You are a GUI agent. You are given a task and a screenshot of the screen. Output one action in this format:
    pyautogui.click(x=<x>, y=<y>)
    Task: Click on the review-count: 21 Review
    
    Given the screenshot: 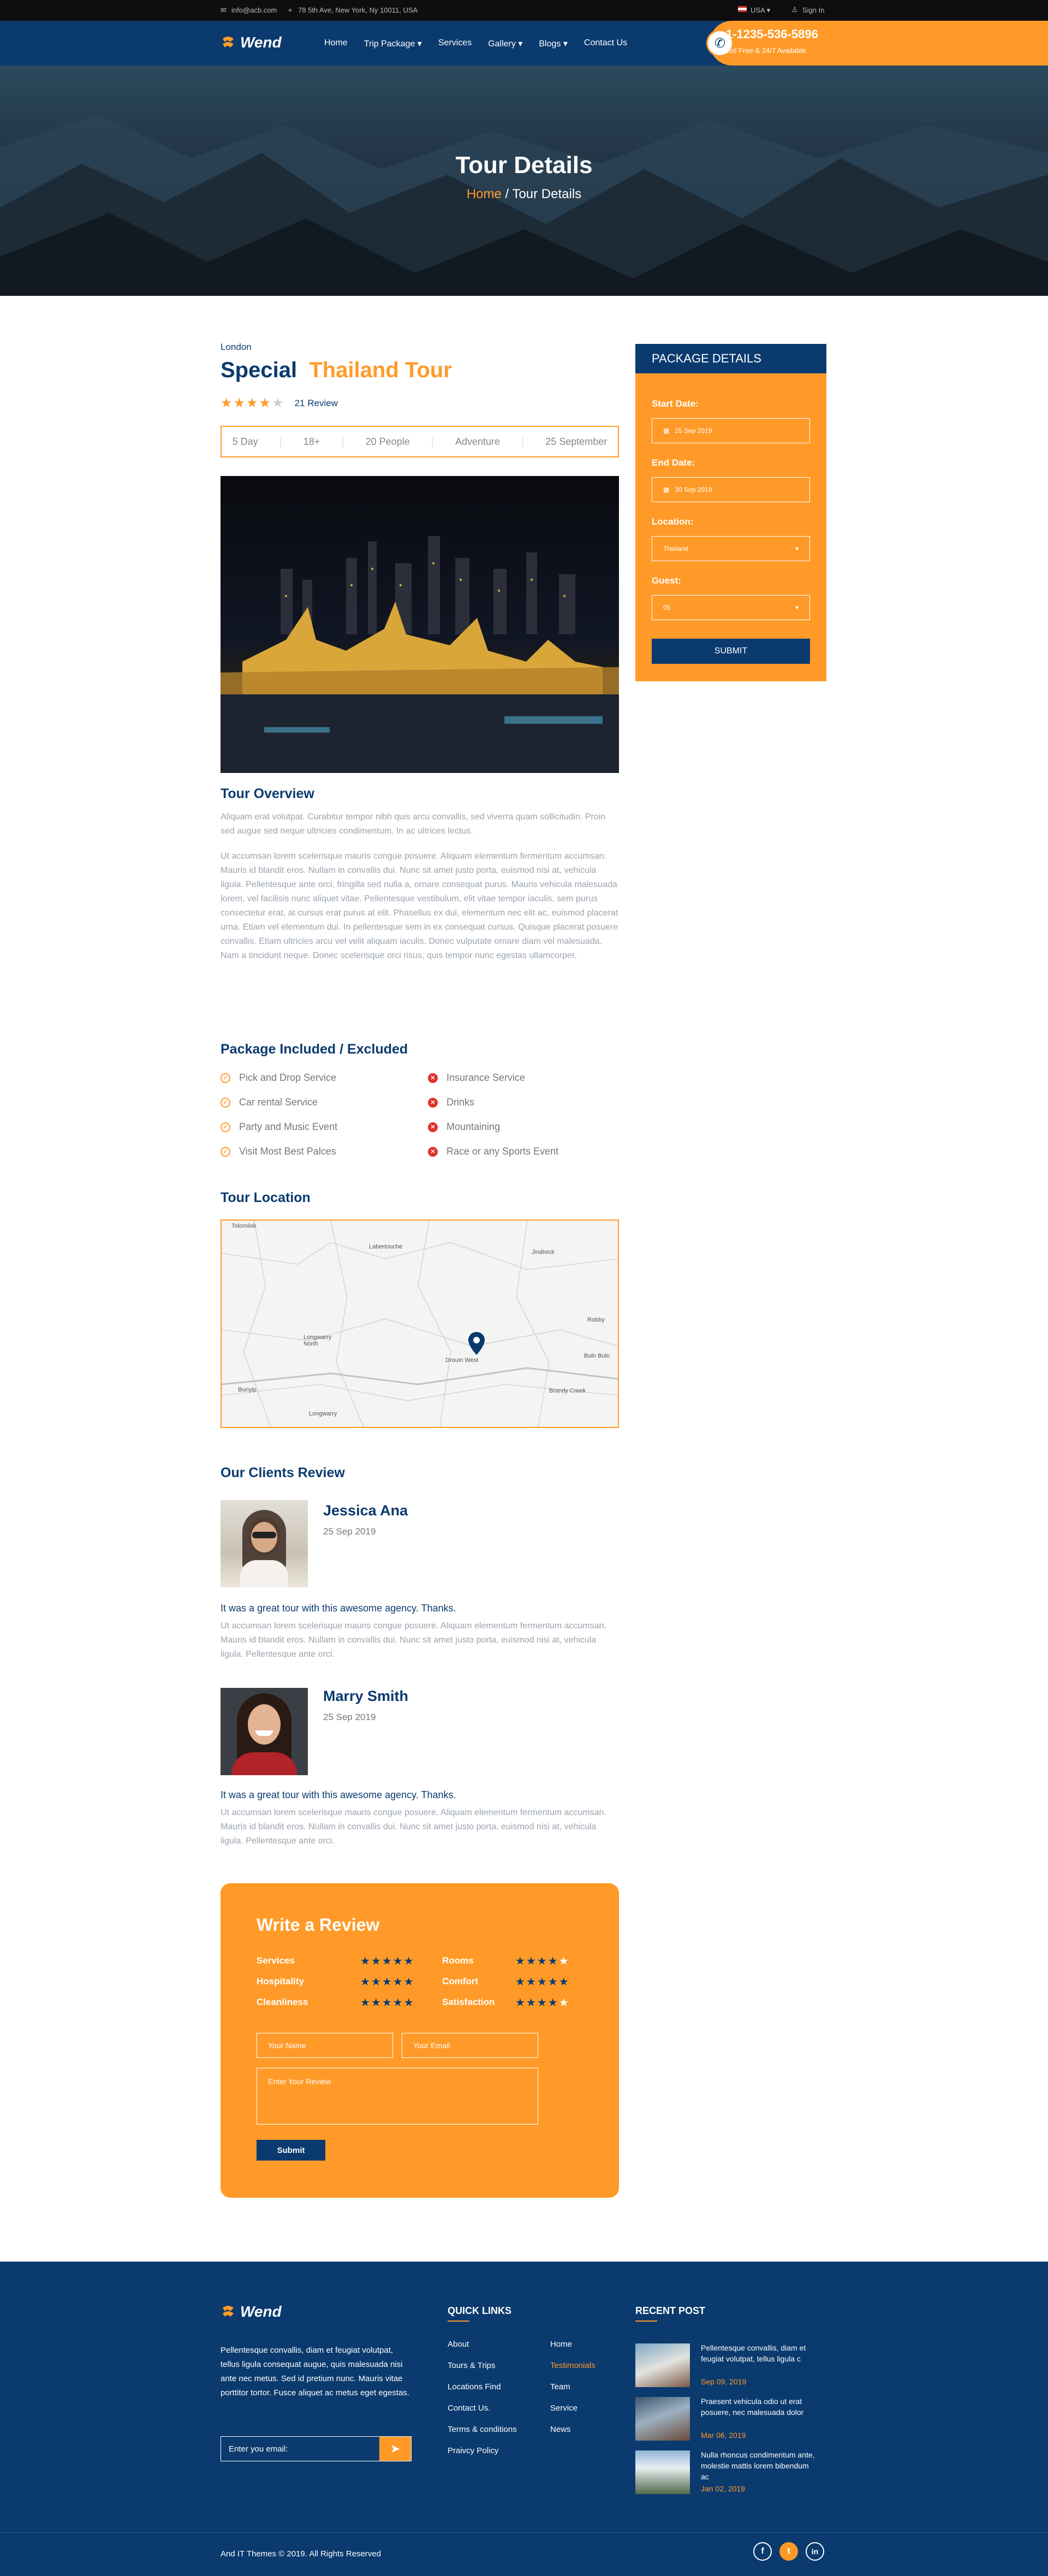 What is the action you would take?
    pyautogui.click(x=316, y=403)
    